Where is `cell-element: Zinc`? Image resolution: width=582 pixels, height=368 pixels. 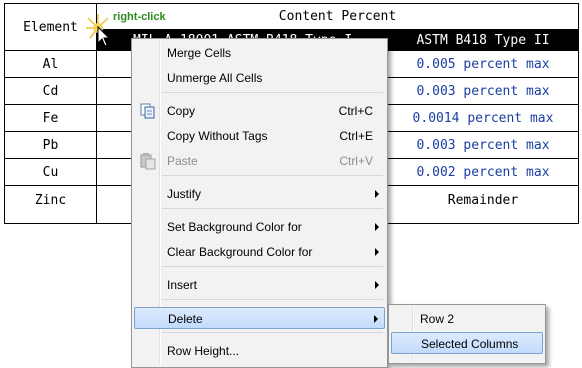 cell-element: Zinc is located at coordinates (50, 201).